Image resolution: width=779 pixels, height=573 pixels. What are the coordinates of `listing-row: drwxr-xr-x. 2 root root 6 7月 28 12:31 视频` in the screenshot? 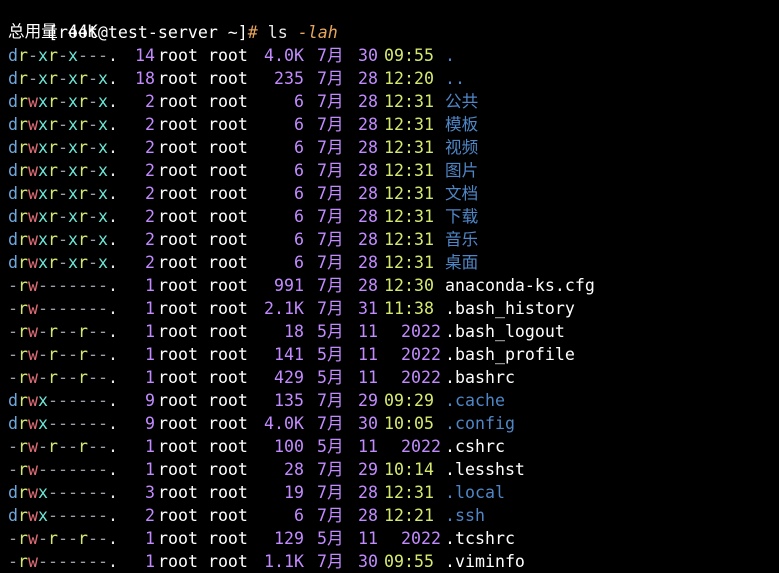 It's located at (393, 147).